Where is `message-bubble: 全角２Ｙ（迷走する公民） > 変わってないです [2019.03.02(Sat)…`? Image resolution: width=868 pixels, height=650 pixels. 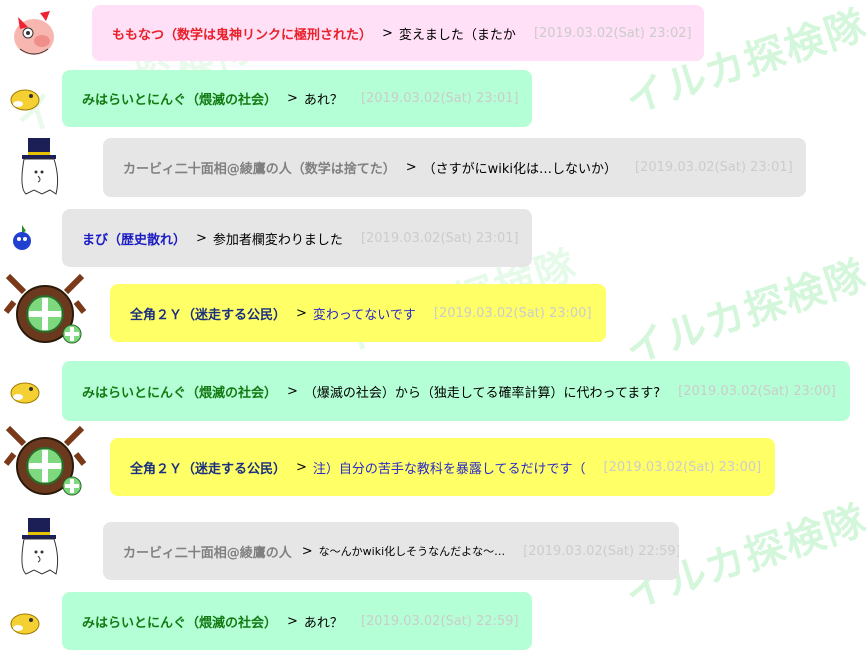
message-bubble: 全角２Ｙ（迷走する公民） > 変わってないです [2019.03.02(Sat)… is located at coordinates (358, 313).